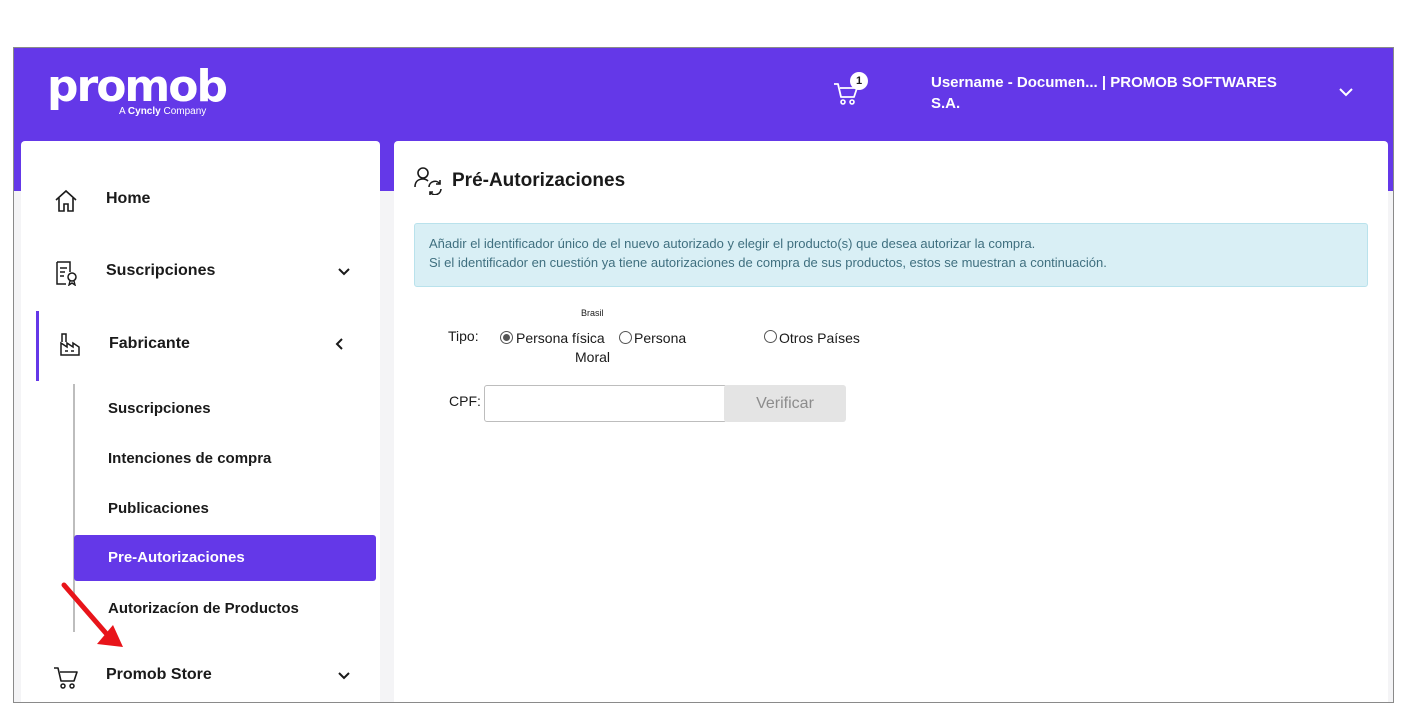 Image resolution: width=1423 pixels, height=719 pixels. Describe the element at coordinates (859, 81) in the screenshot. I see `cart-count-badge: 1` at that location.